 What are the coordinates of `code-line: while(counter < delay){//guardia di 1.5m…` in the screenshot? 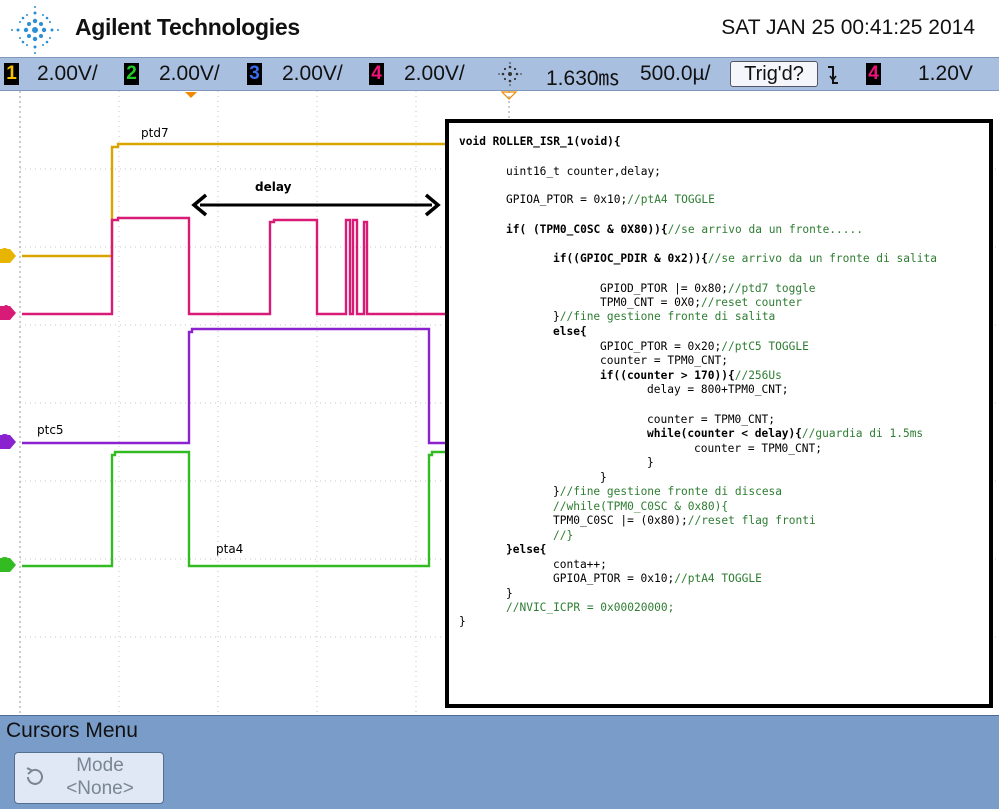 It's located at (785, 434).